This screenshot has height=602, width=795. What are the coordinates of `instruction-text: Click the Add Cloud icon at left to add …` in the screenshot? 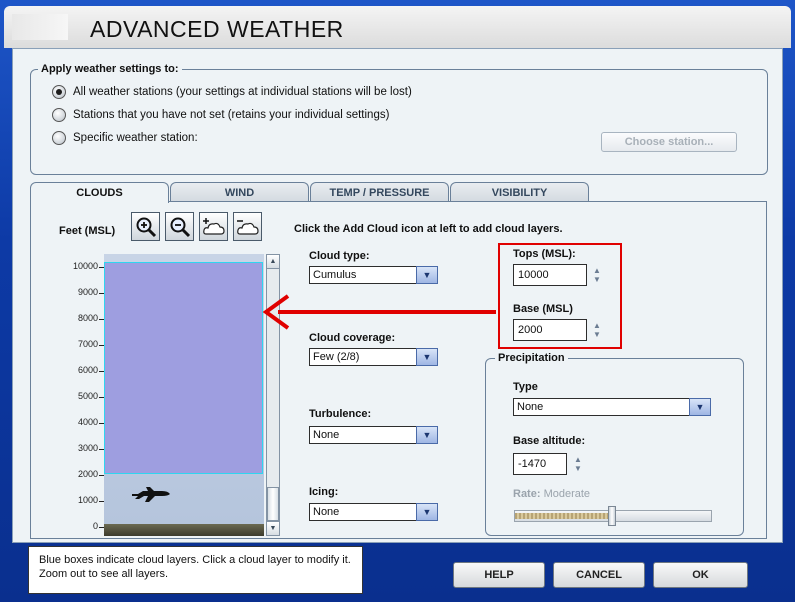 It's located at (428, 229).